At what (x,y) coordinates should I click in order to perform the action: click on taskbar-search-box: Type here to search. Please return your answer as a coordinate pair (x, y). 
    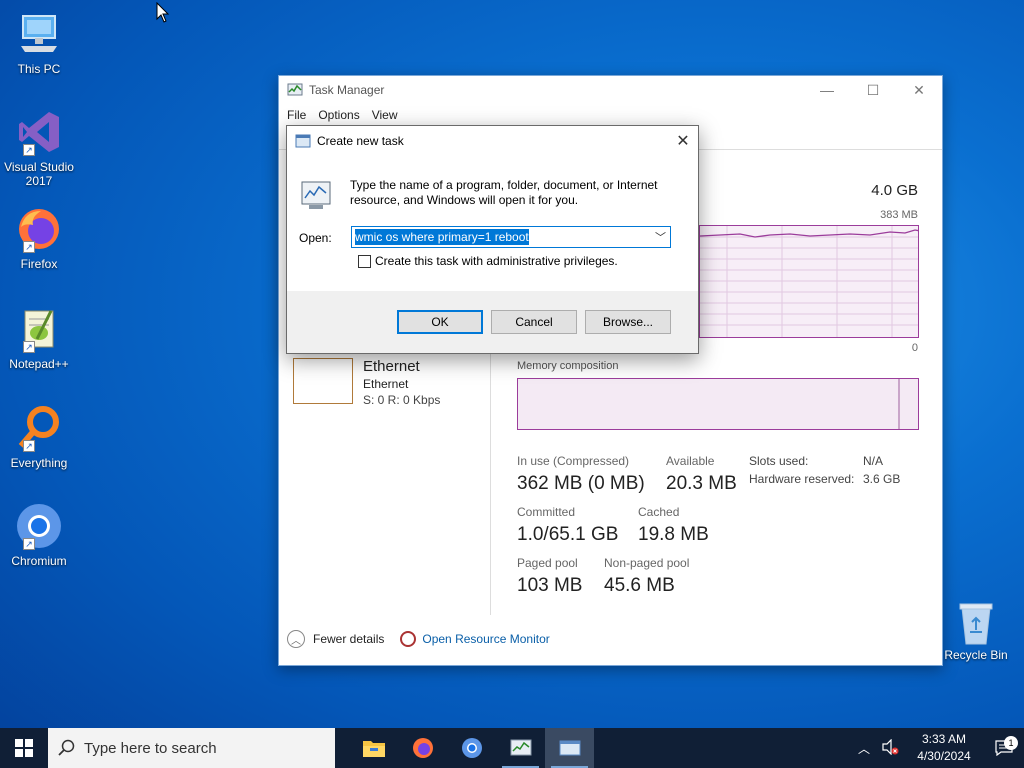
    Looking at the image, I should click on (191, 748).